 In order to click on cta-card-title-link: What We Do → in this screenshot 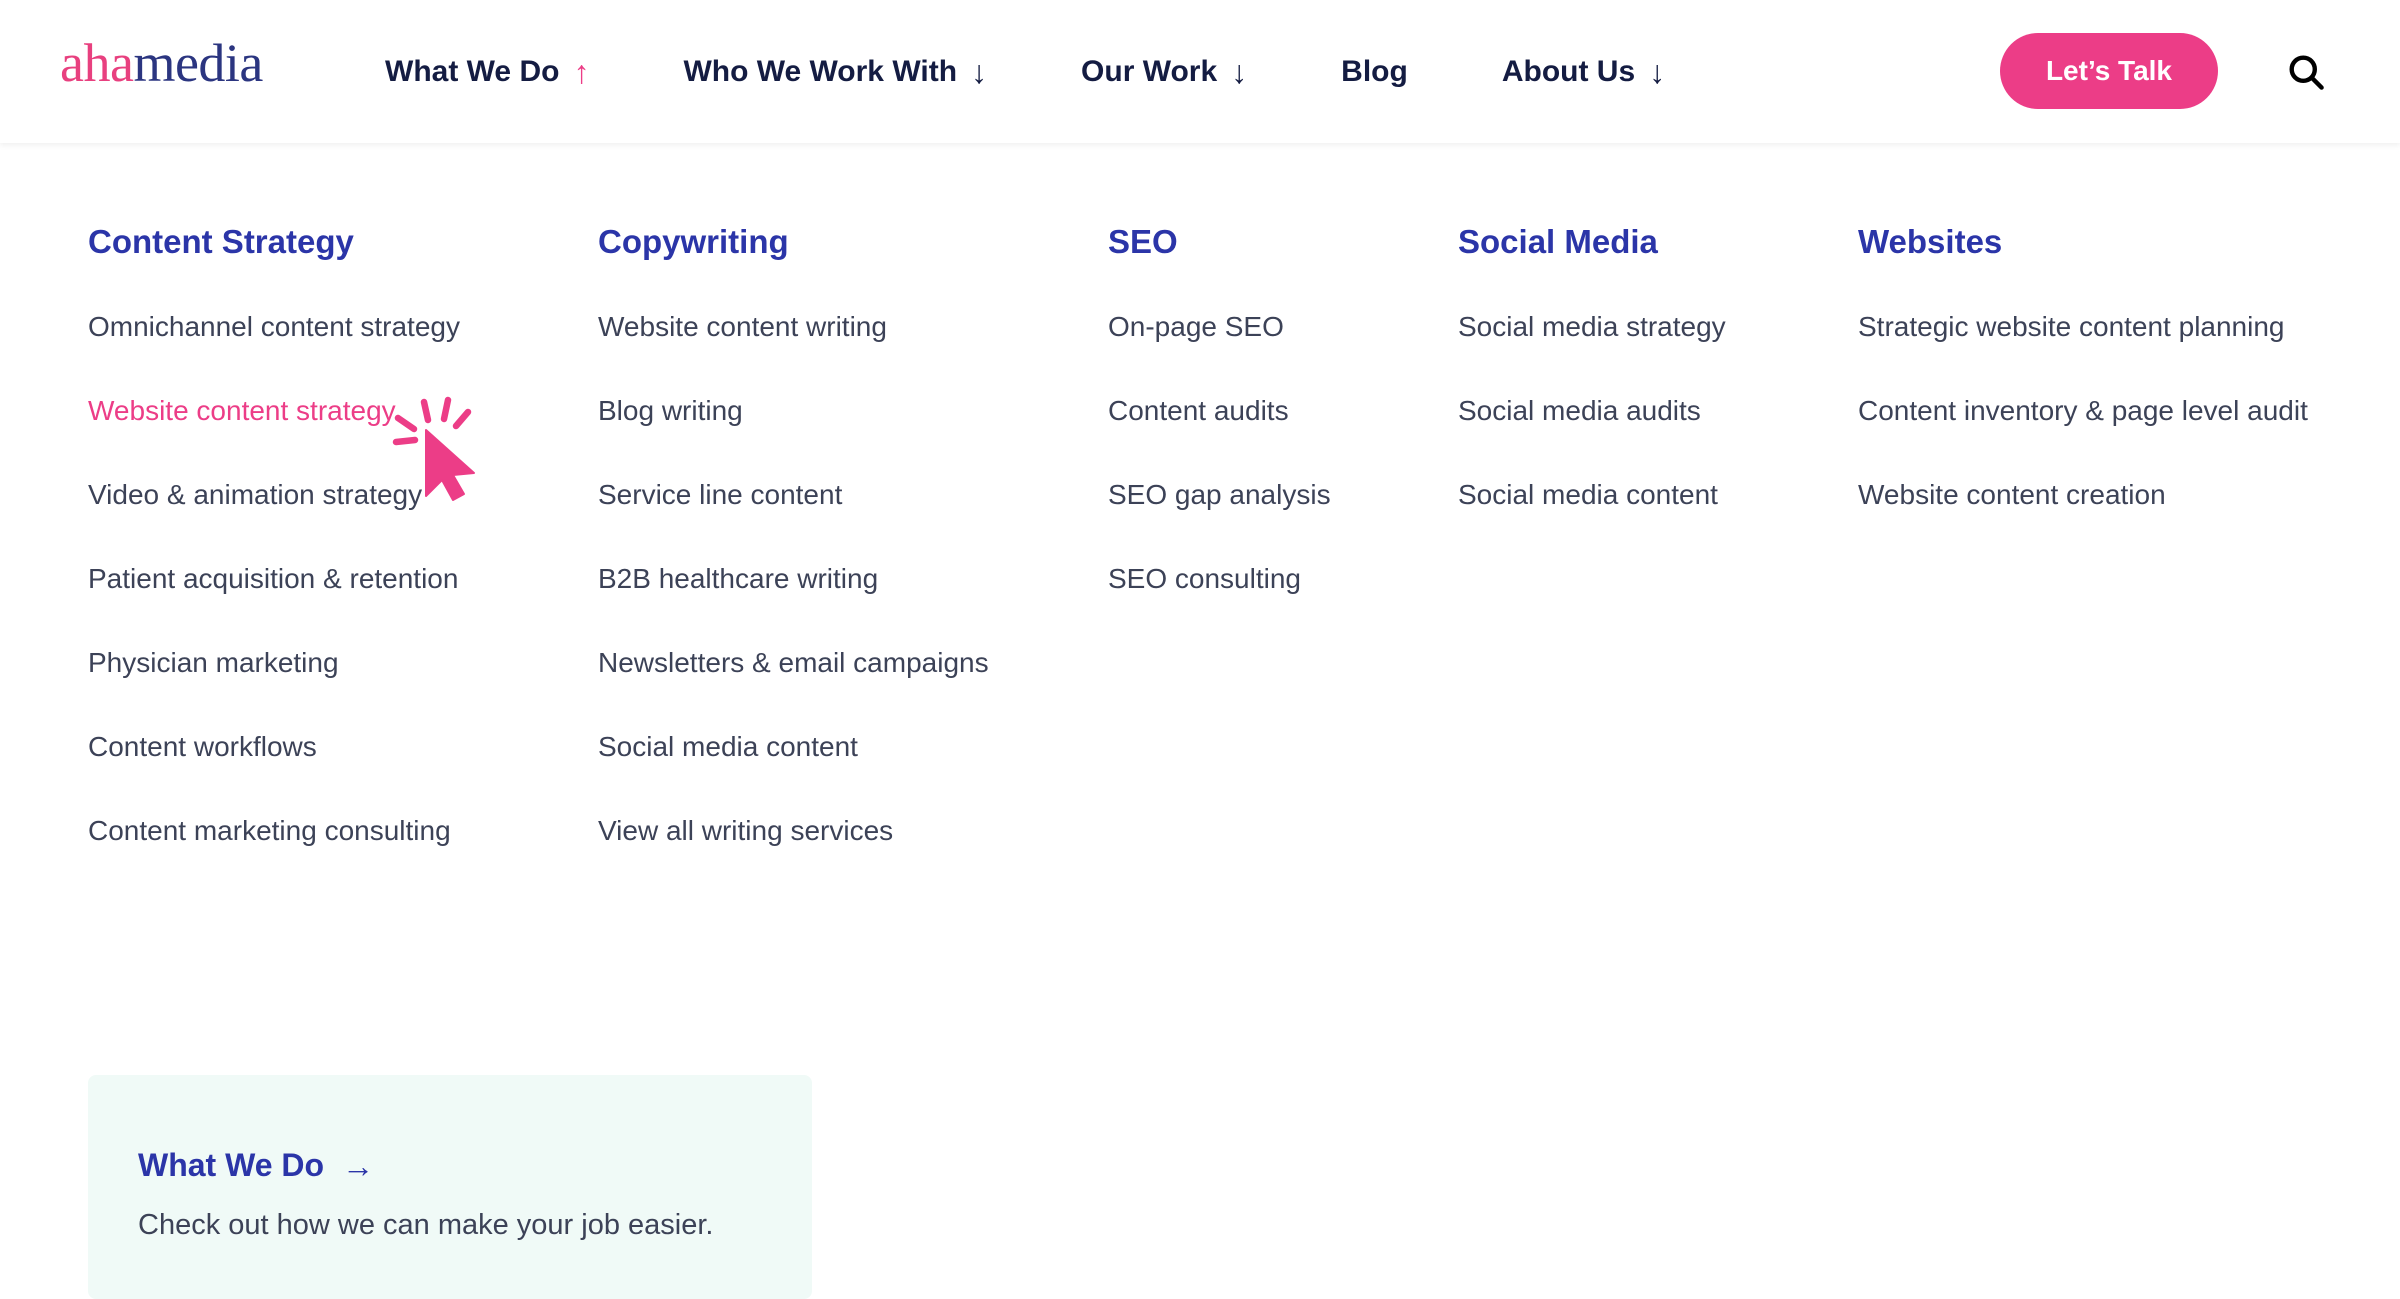, I will do `click(256, 1165)`.